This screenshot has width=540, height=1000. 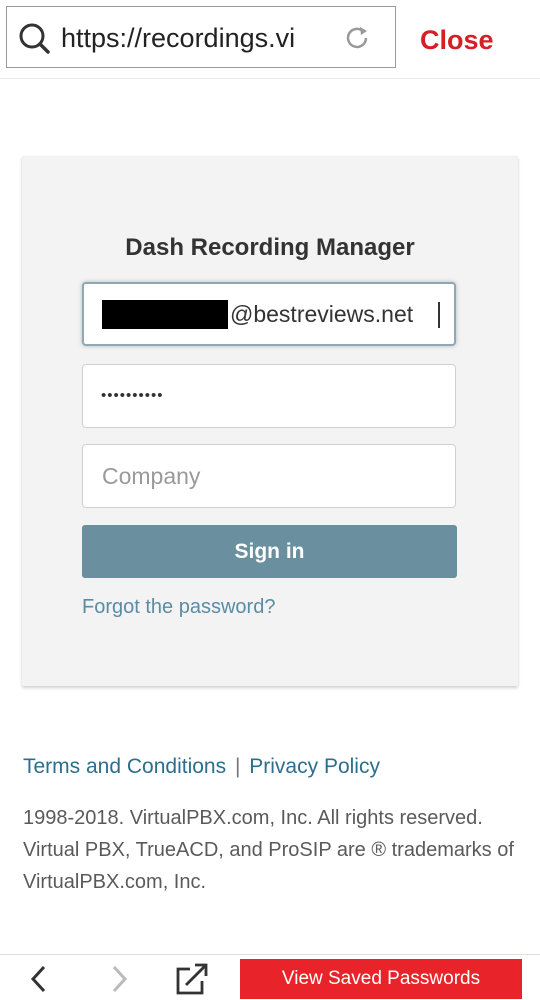 I want to click on back-arrow-icon, so click(x=38, y=979).